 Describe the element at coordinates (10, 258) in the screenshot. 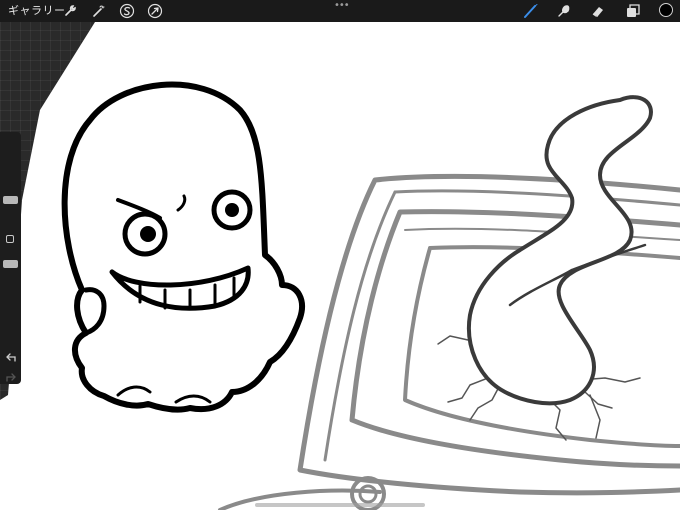

I see `left-sidebar` at that location.